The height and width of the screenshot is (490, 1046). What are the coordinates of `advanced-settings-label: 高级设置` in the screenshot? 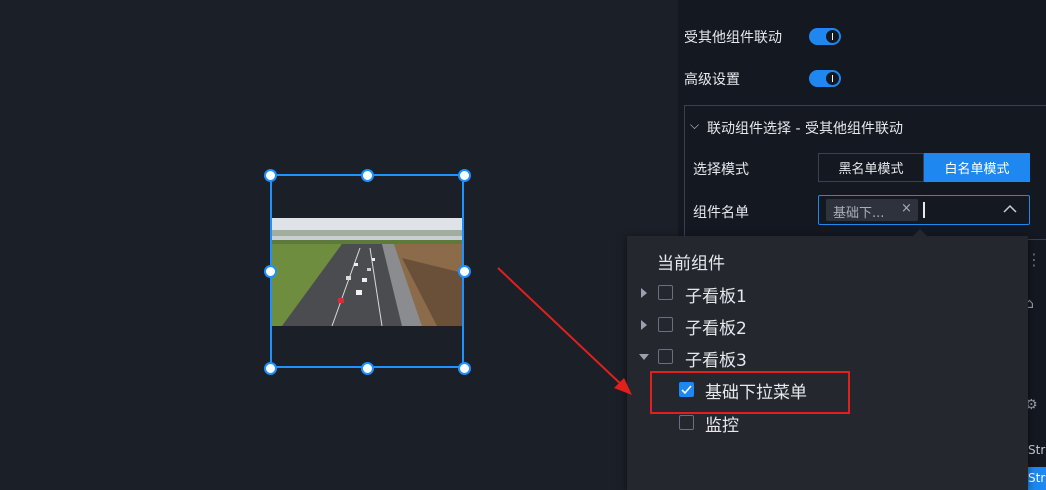 It's located at (712, 80).